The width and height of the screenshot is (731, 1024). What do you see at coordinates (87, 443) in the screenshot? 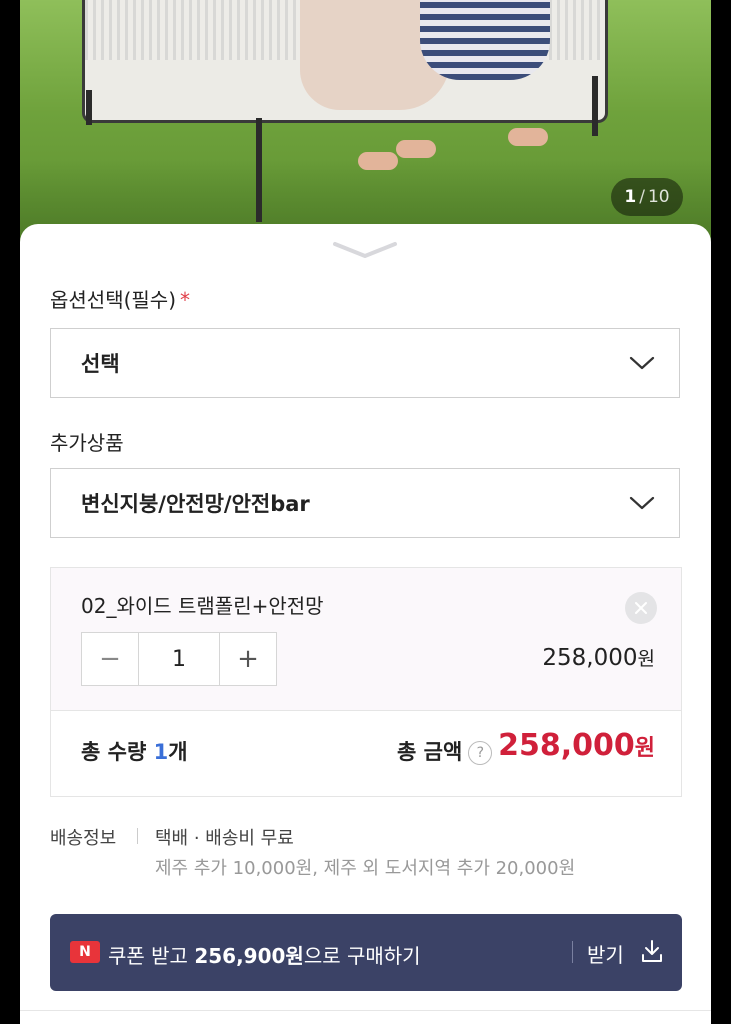
I see `addon-label: 추가상품` at bounding box center [87, 443].